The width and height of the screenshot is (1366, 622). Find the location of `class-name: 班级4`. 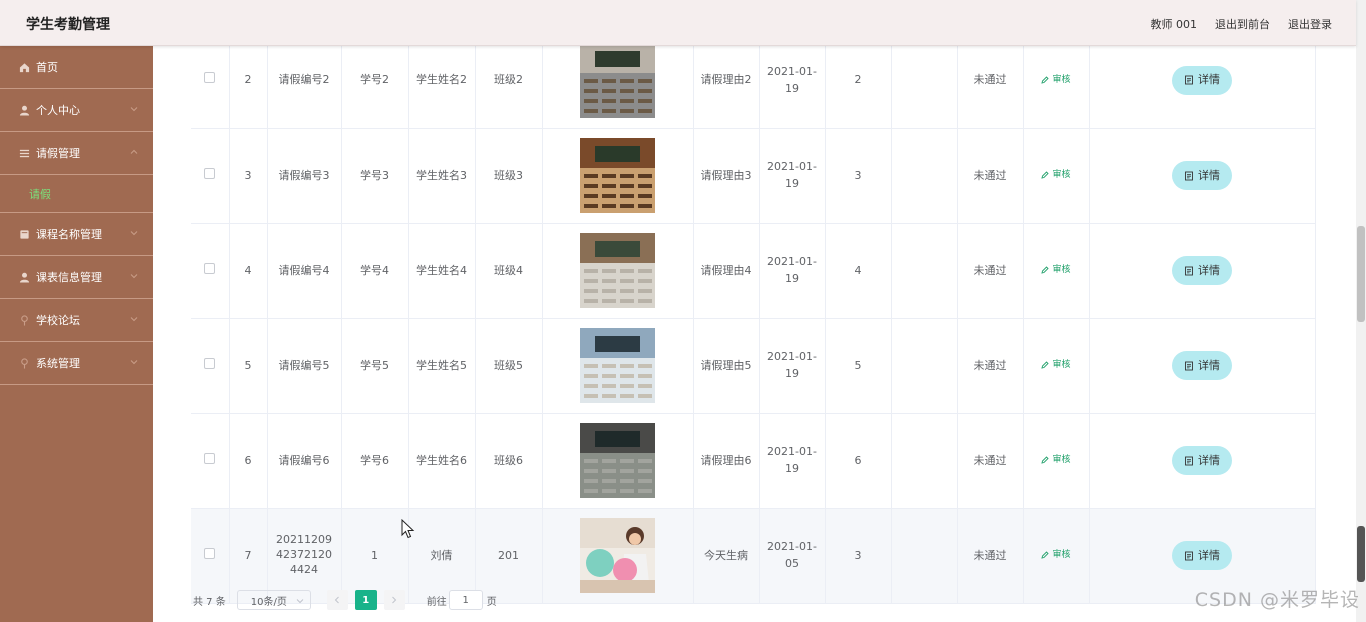

class-name: 班级4 is located at coordinates (508, 270).